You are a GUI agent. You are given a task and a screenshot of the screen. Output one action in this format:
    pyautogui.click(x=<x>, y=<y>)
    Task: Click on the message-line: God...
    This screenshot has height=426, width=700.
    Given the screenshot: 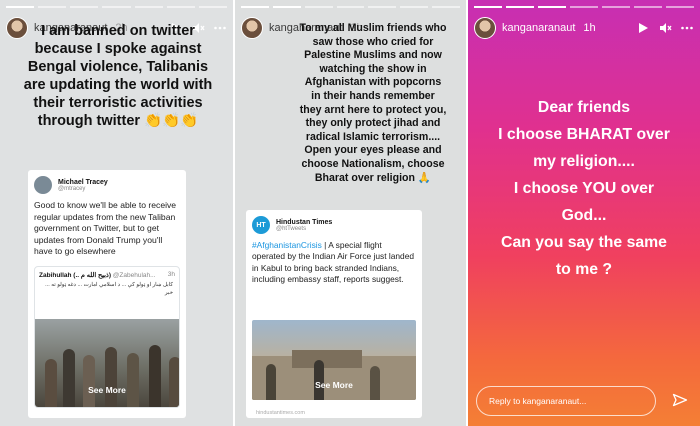 What is the action you would take?
    pyautogui.click(x=584, y=215)
    